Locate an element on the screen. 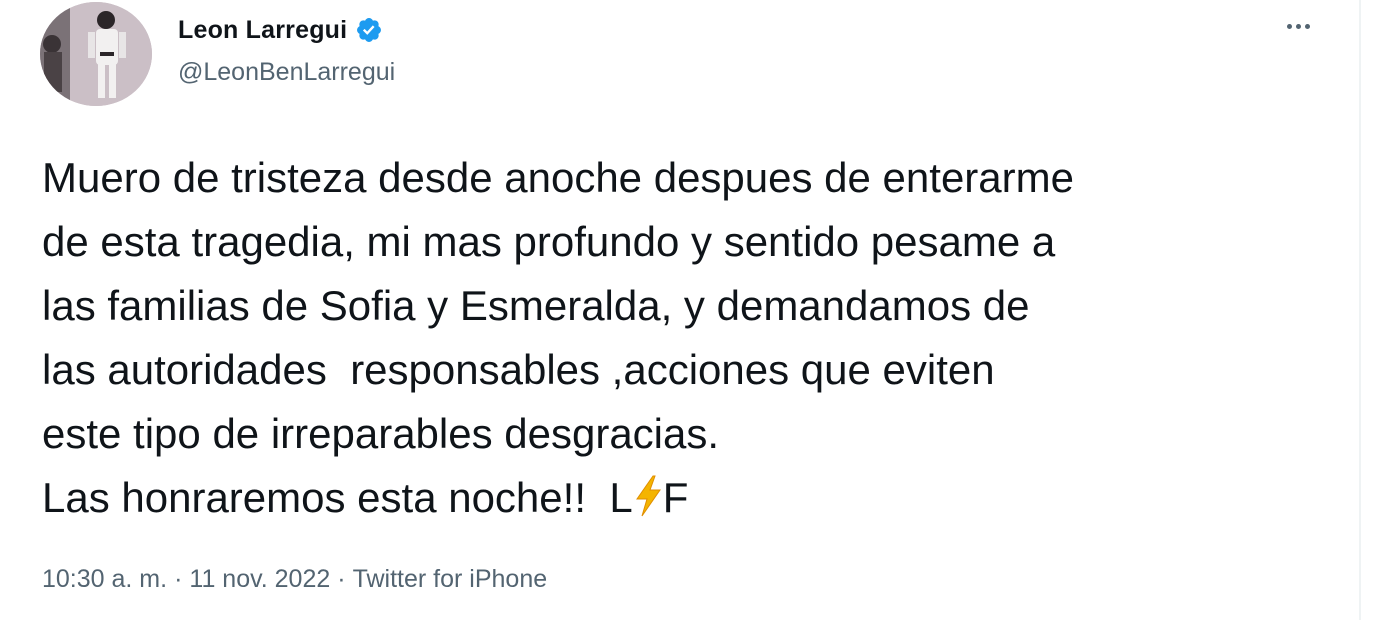 The height and width of the screenshot is (620, 1373). tweet-text-line: este tipo de irreparables desgracias. is located at coordinates (381, 433).